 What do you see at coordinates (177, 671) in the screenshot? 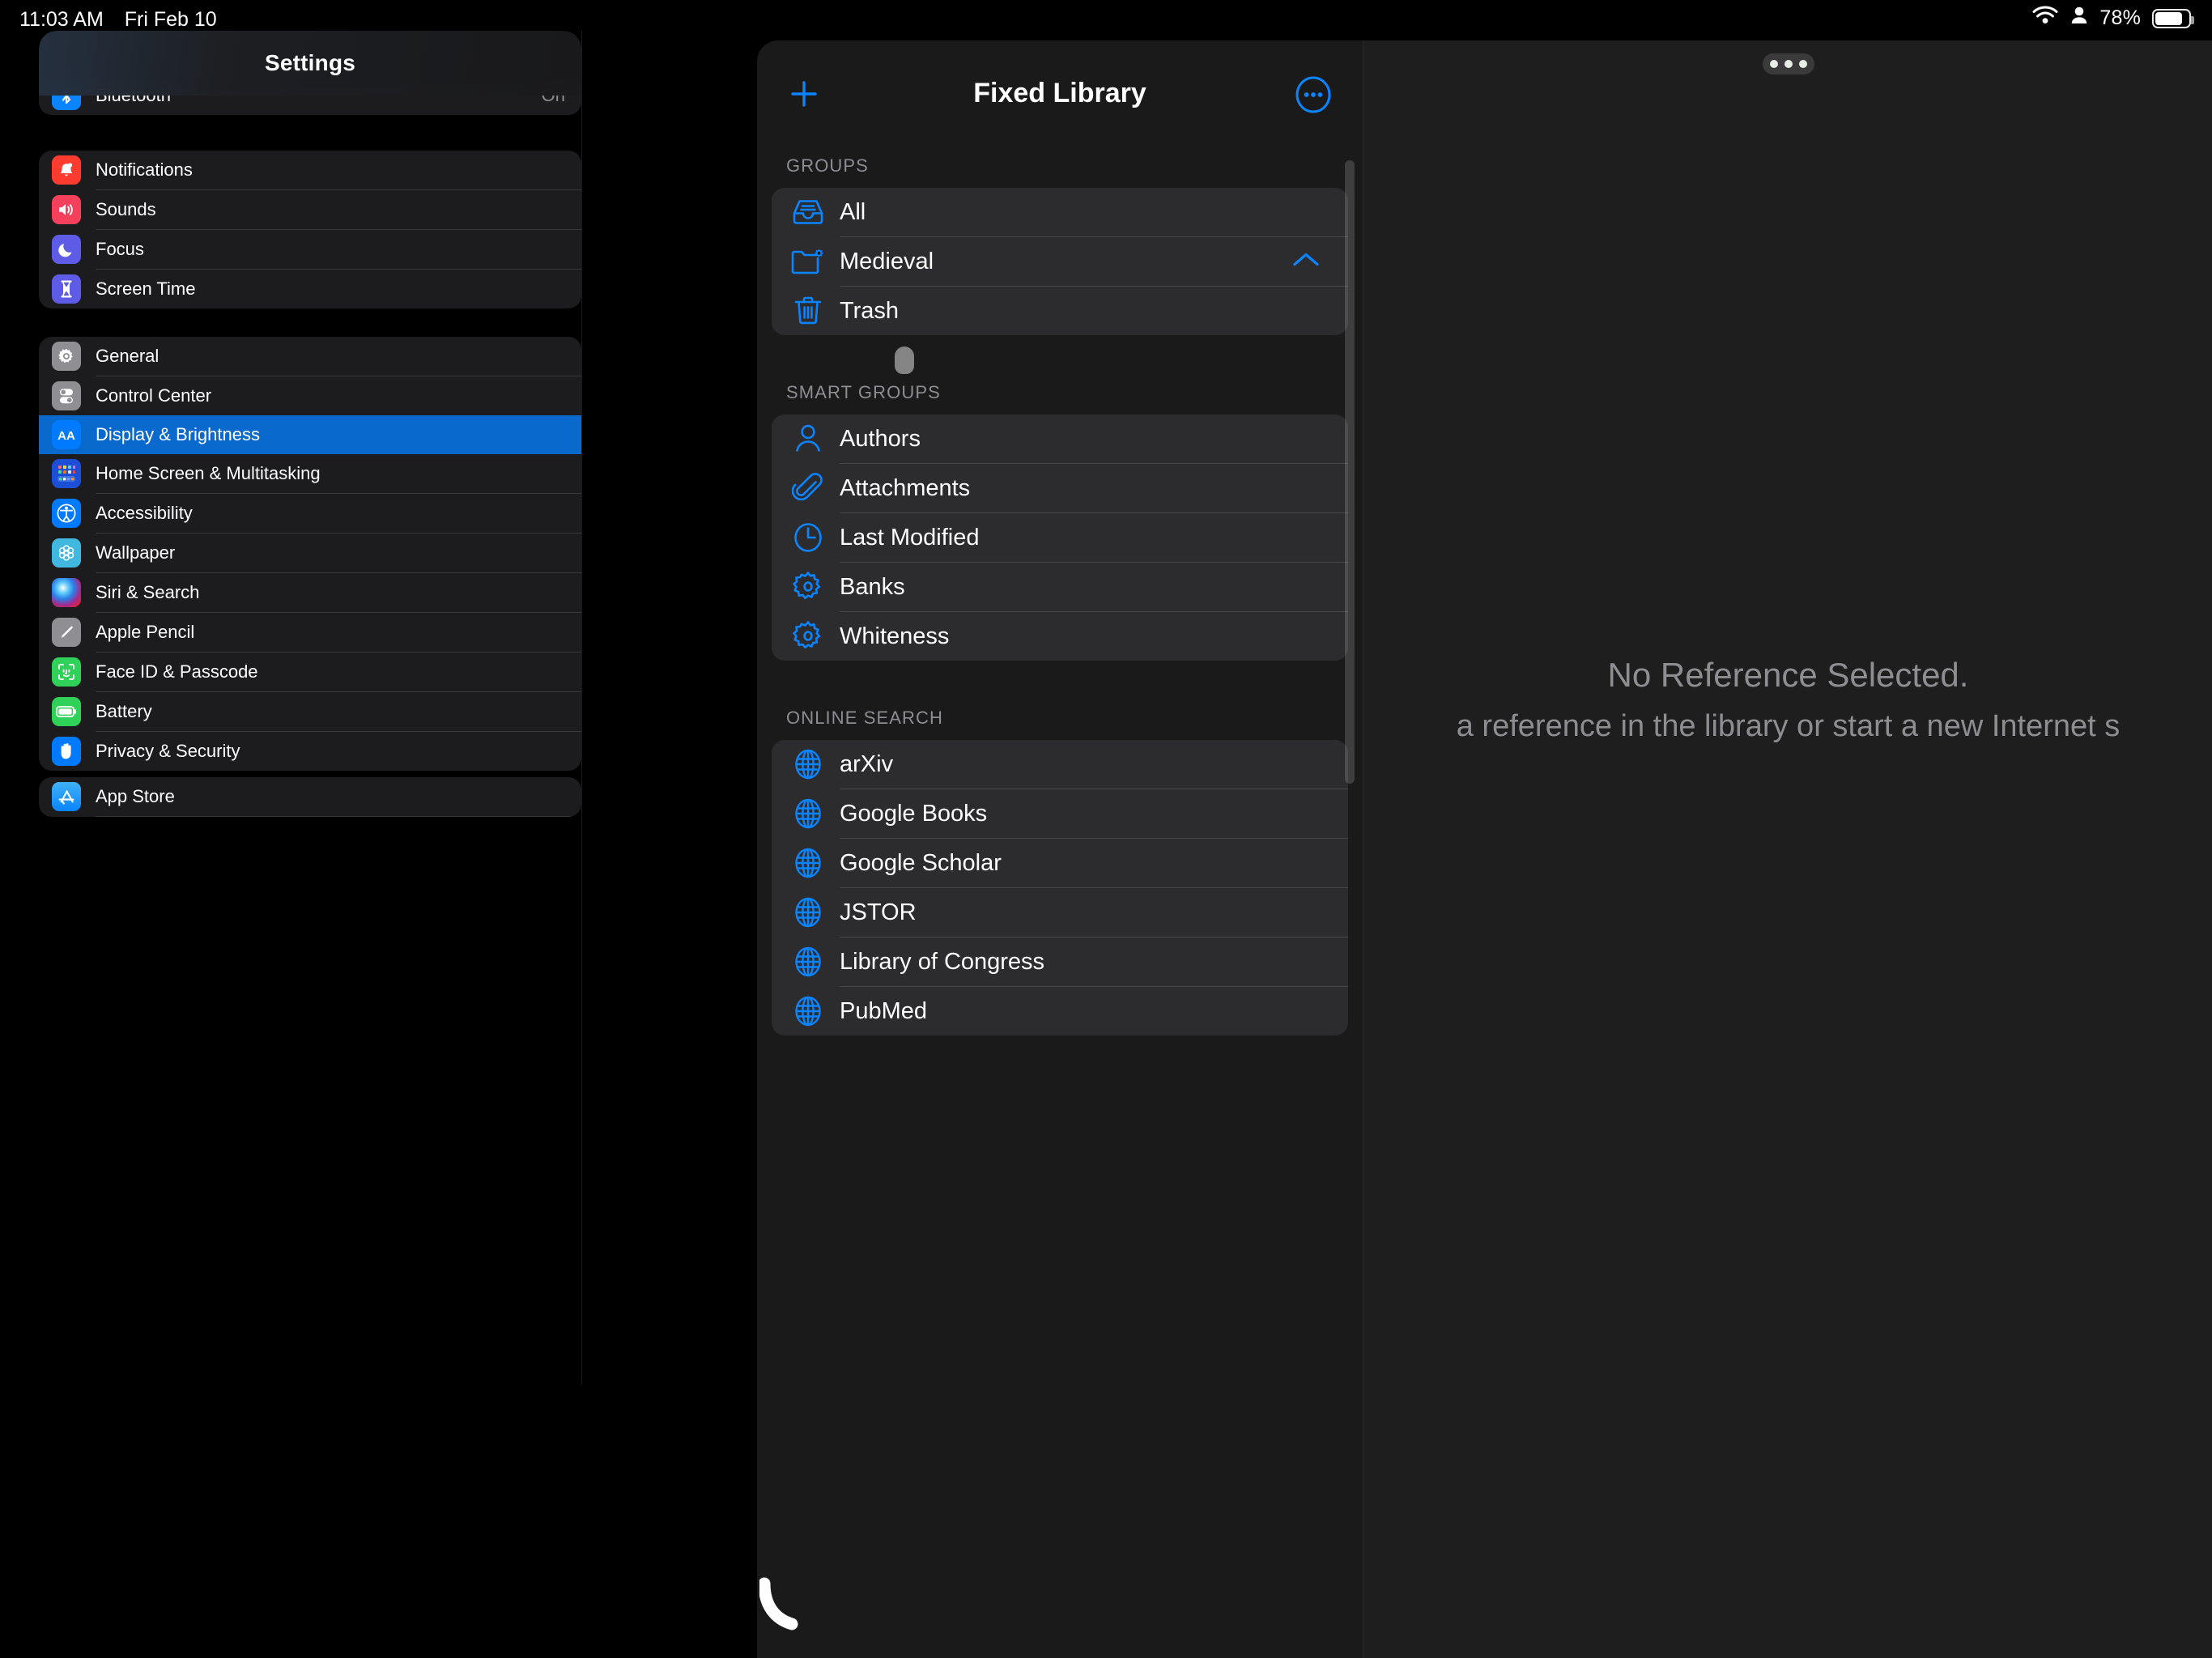
I see `settings-row-label: Face ID & Passcode` at bounding box center [177, 671].